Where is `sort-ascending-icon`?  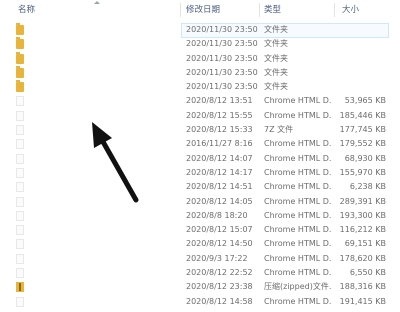
sort-ascending-icon is located at coordinates (97, 2).